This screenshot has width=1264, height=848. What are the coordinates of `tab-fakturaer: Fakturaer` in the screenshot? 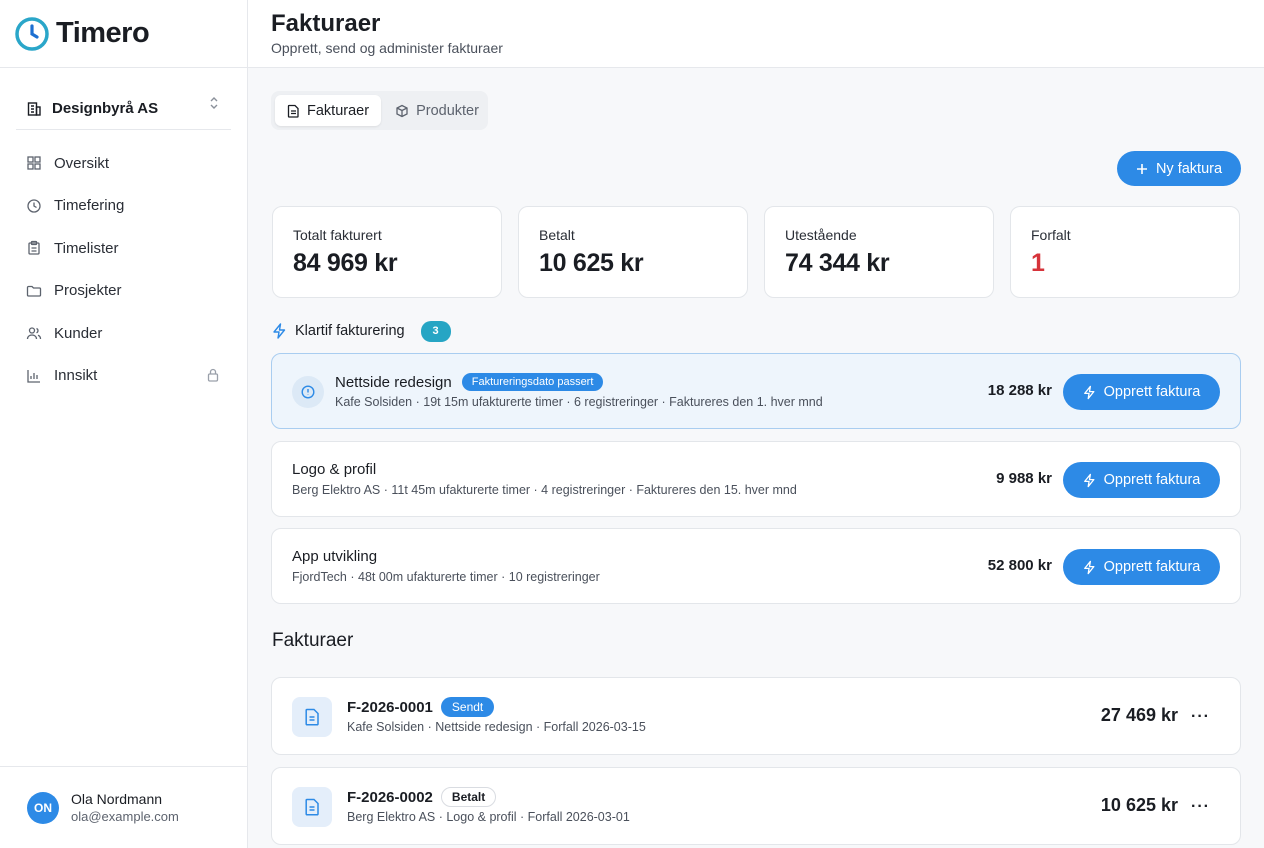 It's located at (328, 110).